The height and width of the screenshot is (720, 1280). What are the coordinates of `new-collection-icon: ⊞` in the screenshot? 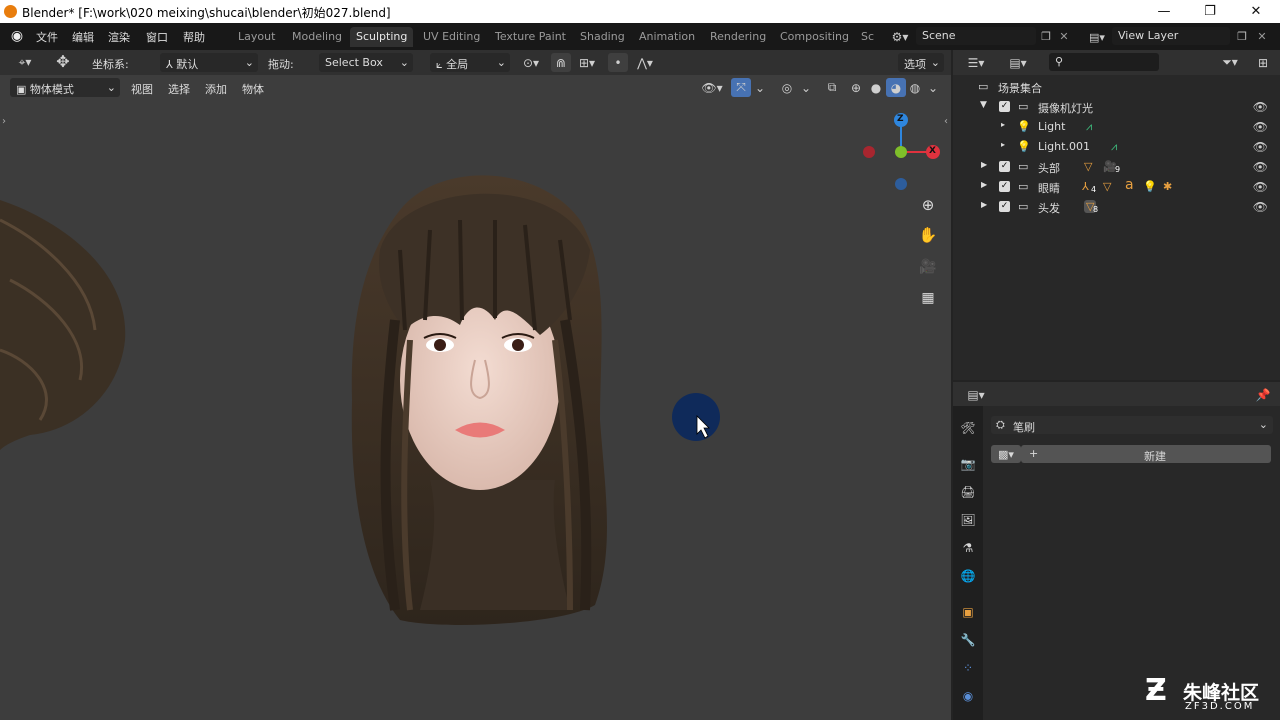 It's located at (1263, 62).